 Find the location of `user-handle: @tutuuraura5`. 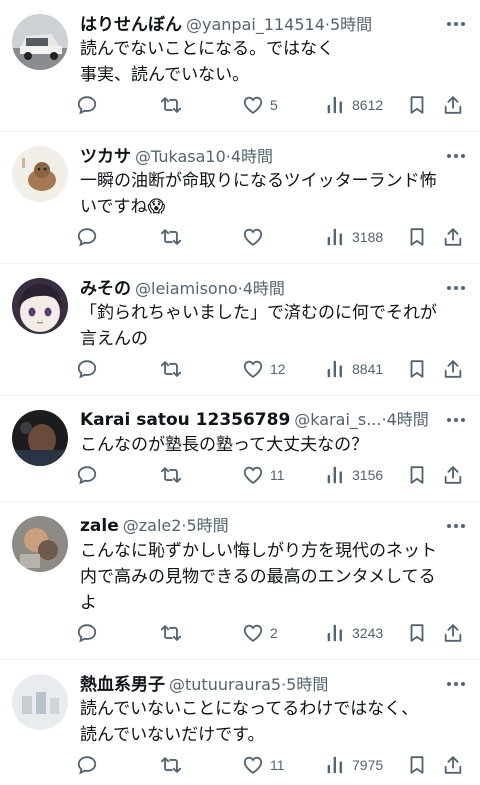

user-handle: @tutuuraura5 is located at coordinates (225, 684).